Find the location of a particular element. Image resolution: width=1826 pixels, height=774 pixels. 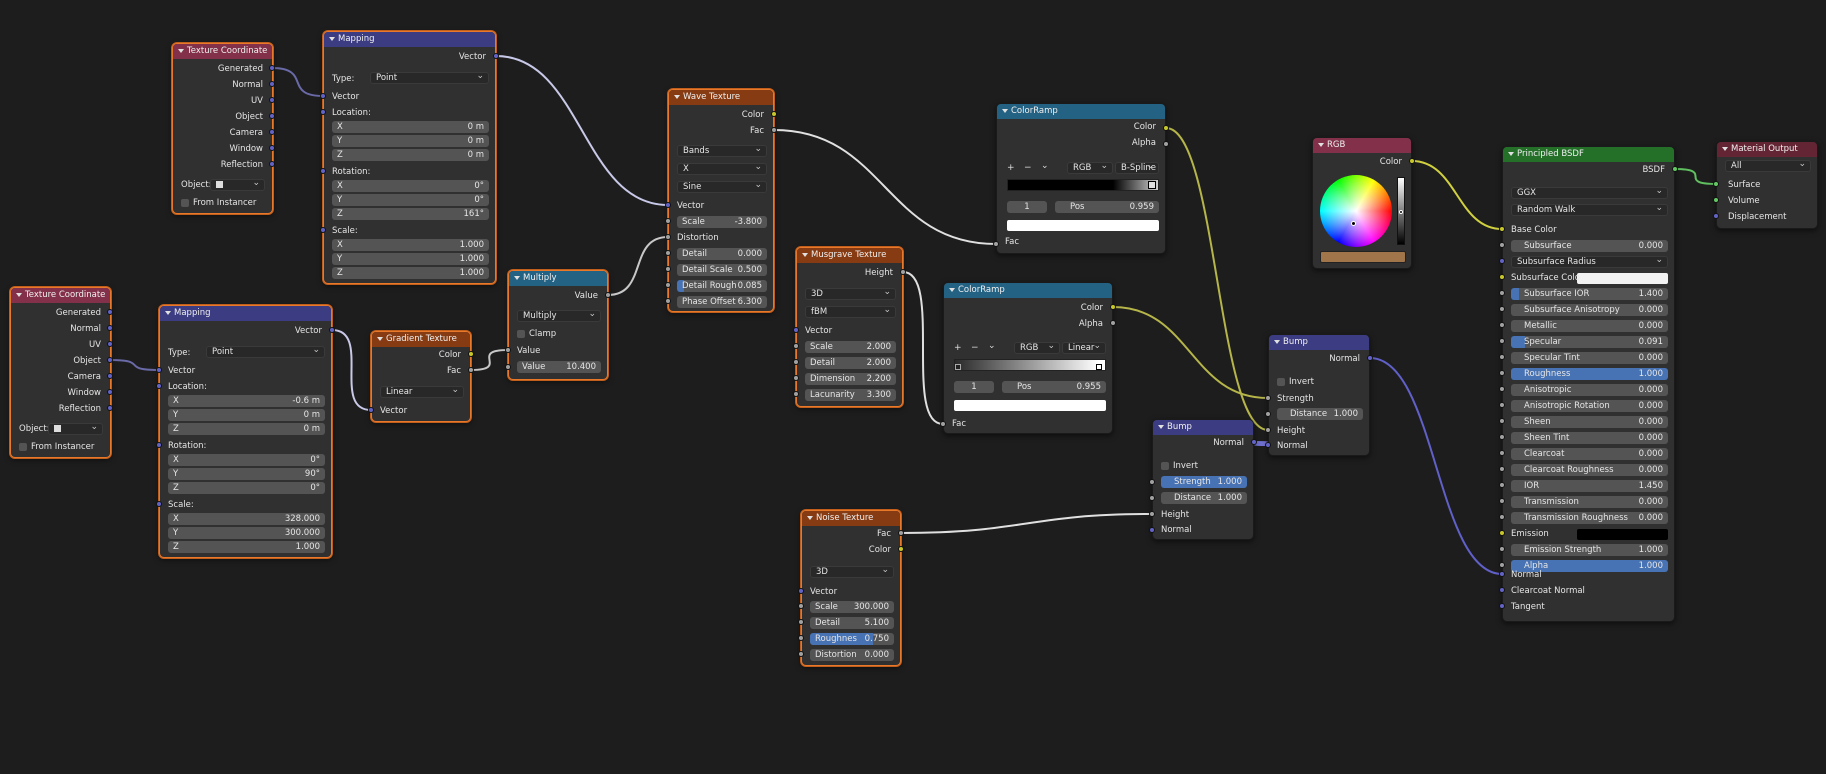

rotation-y-field: Y 0° is located at coordinates (410, 200).